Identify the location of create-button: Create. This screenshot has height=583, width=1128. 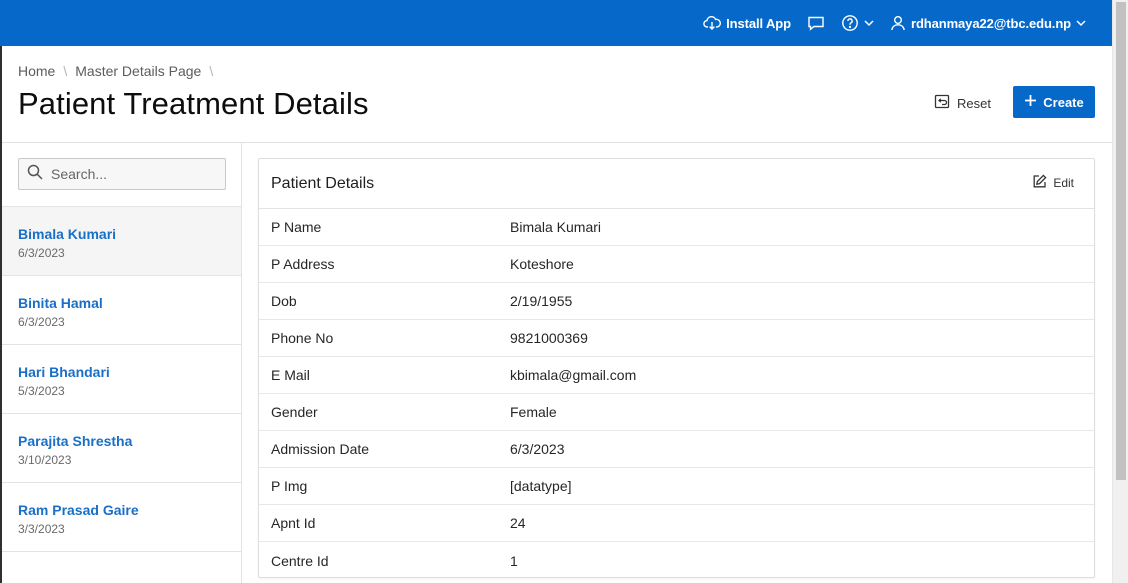
(1054, 102).